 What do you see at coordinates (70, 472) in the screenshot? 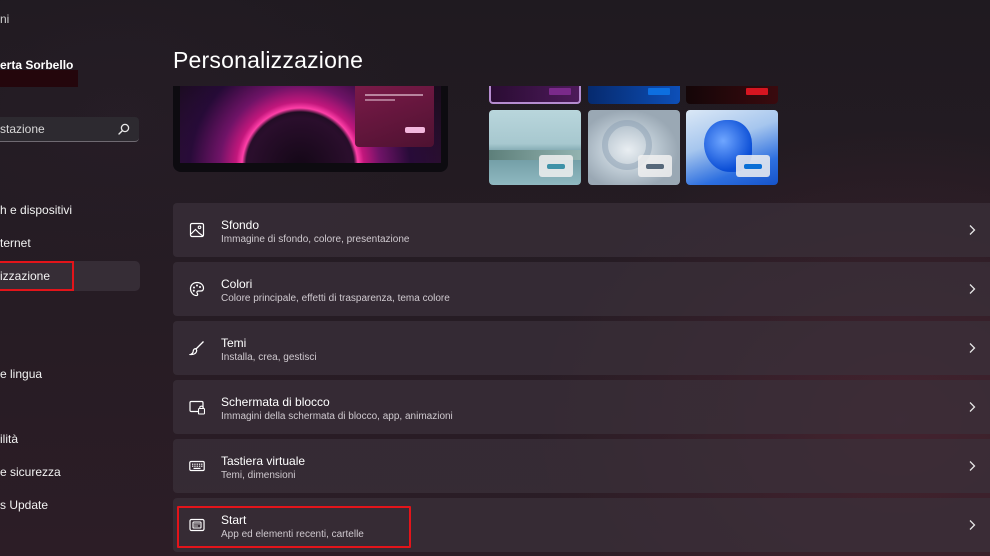
I see `sidebar-item-privacy-security: e sicurezza` at bounding box center [70, 472].